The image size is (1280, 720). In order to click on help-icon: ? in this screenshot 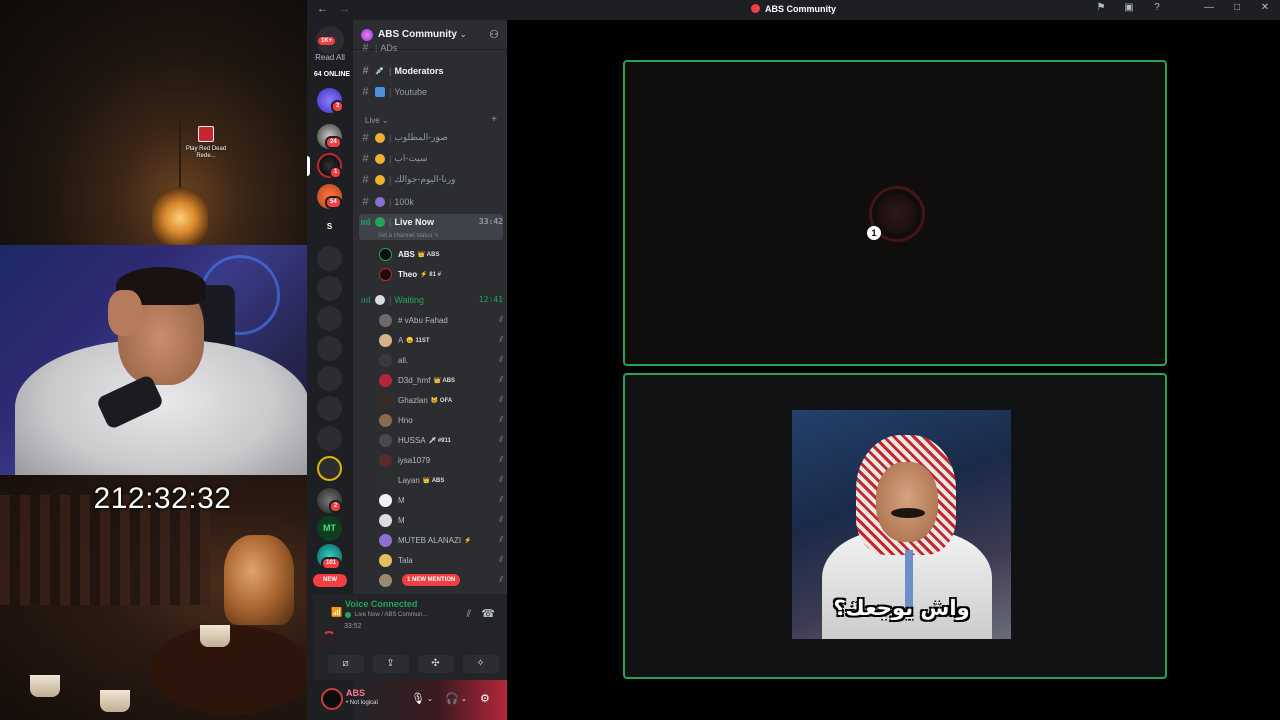, I will do `click(1157, 7)`.